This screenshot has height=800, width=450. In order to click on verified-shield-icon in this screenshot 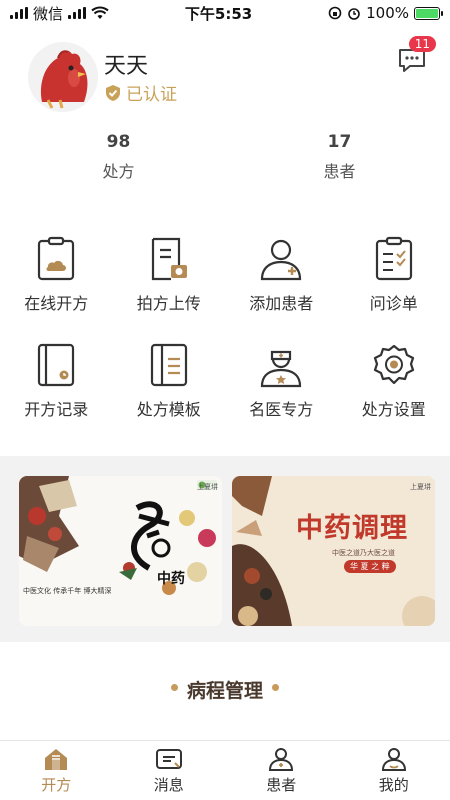, I will do `click(113, 92)`.